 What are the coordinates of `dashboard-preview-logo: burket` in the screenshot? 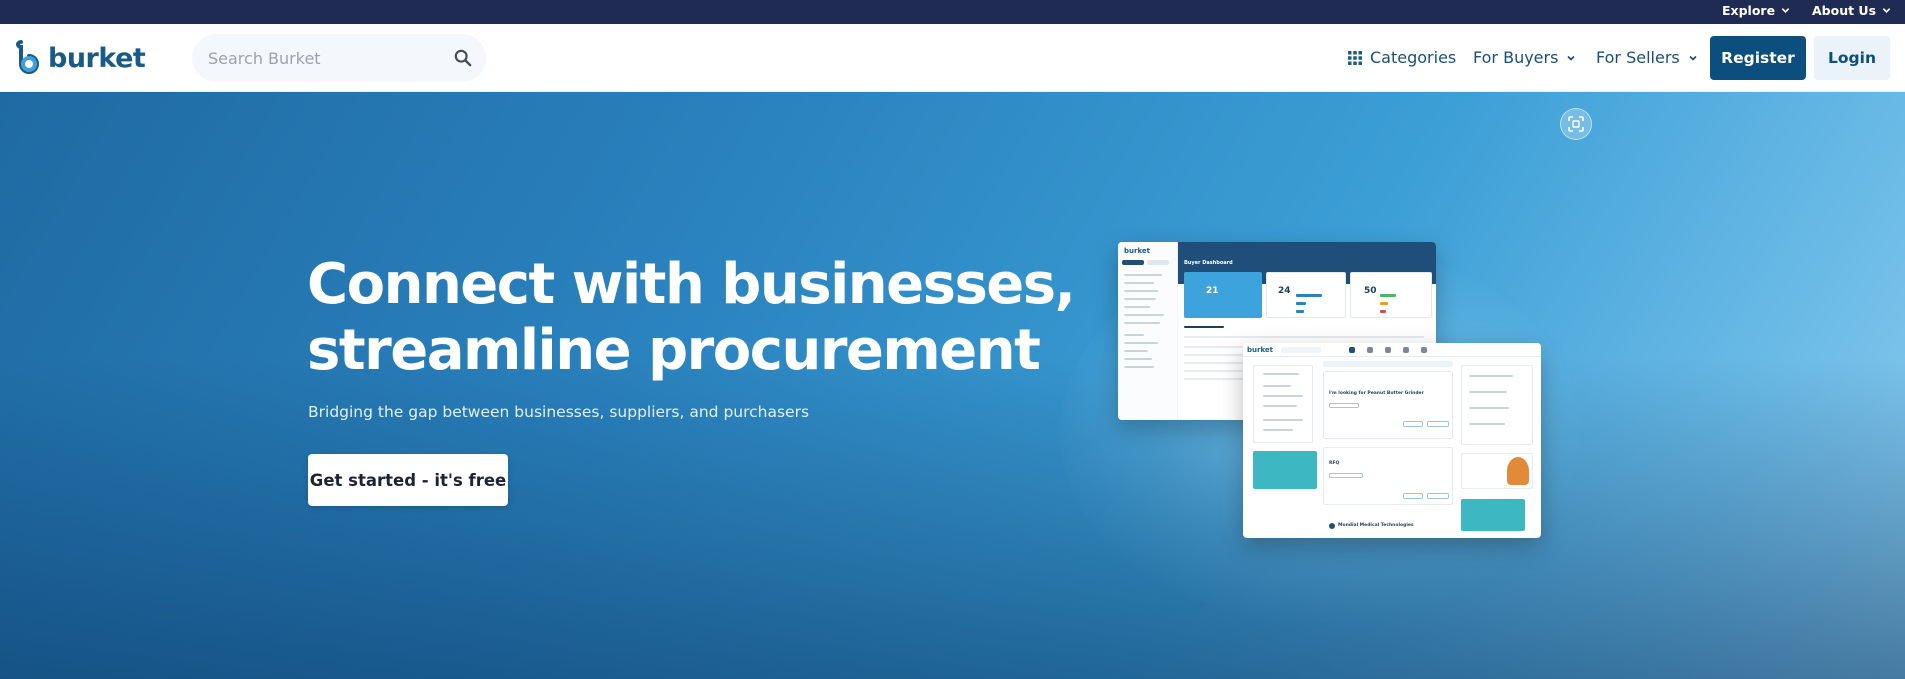 It's located at (1137, 251).